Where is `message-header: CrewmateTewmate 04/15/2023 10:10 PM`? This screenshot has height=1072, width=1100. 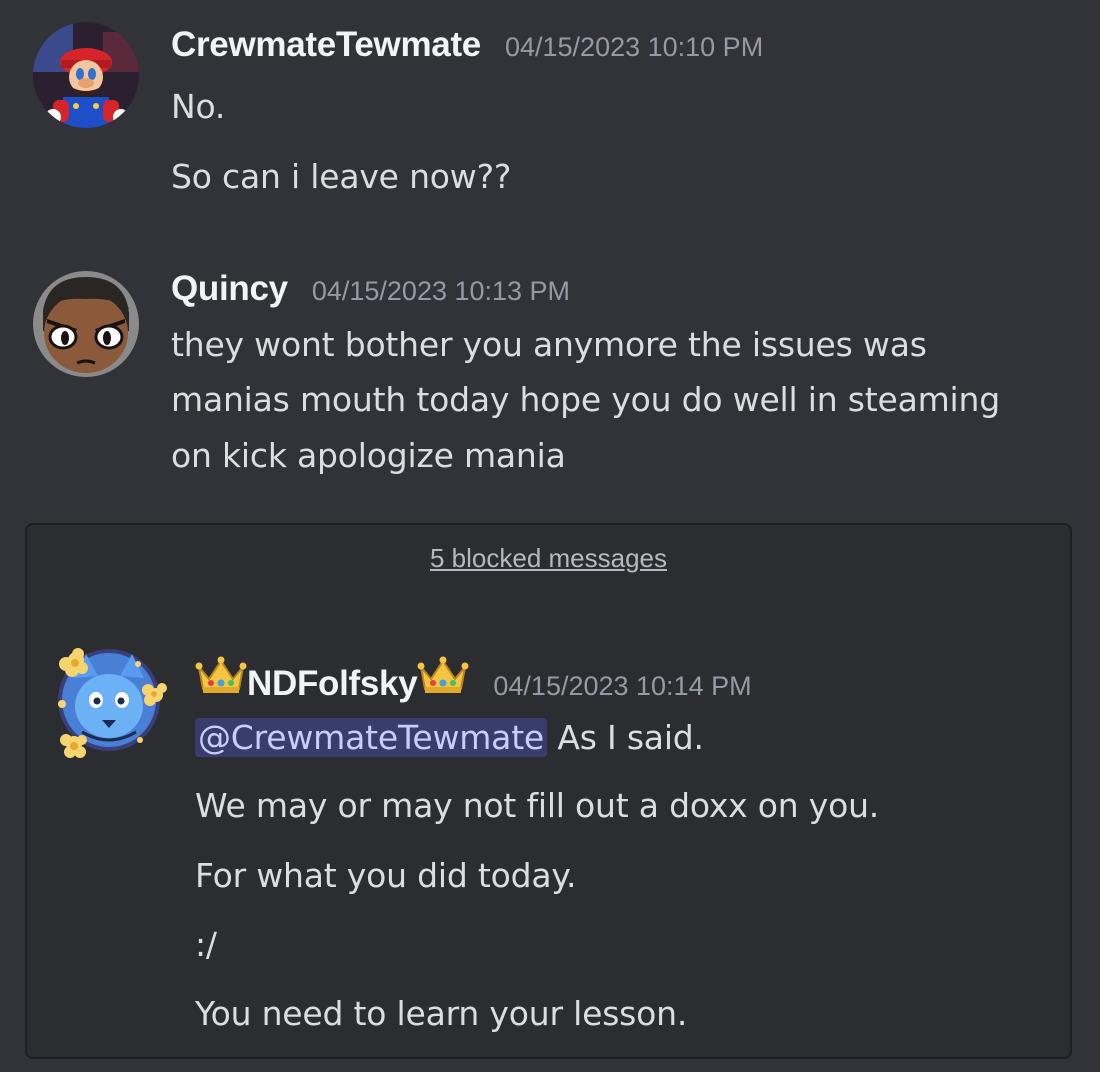 message-header: CrewmateTewmate 04/15/2023 10:10 PM is located at coordinates (467, 45).